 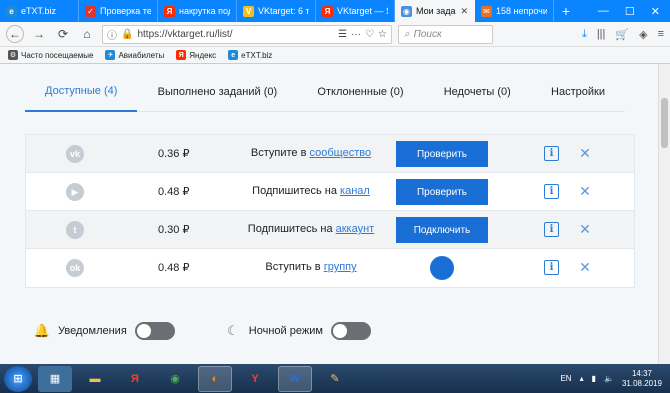 I want to click on plane-icon: ✈, so click(x=110, y=55).